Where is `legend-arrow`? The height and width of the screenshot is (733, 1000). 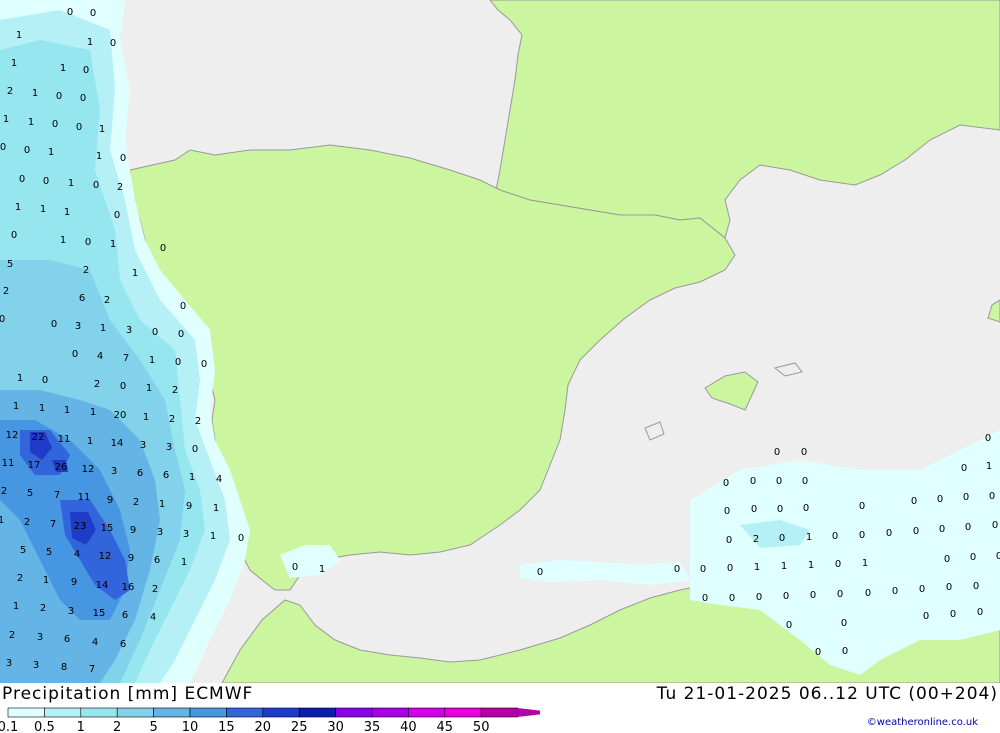
legend-arrow is located at coordinates (528, 712).